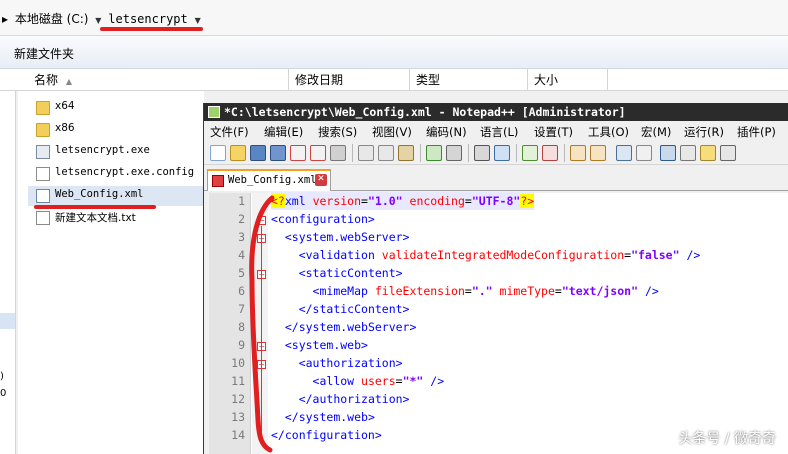  What do you see at coordinates (727, 439) in the screenshot?
I see `watermark: 头条号 / 微奇奇` at bounding box center [727, 439].